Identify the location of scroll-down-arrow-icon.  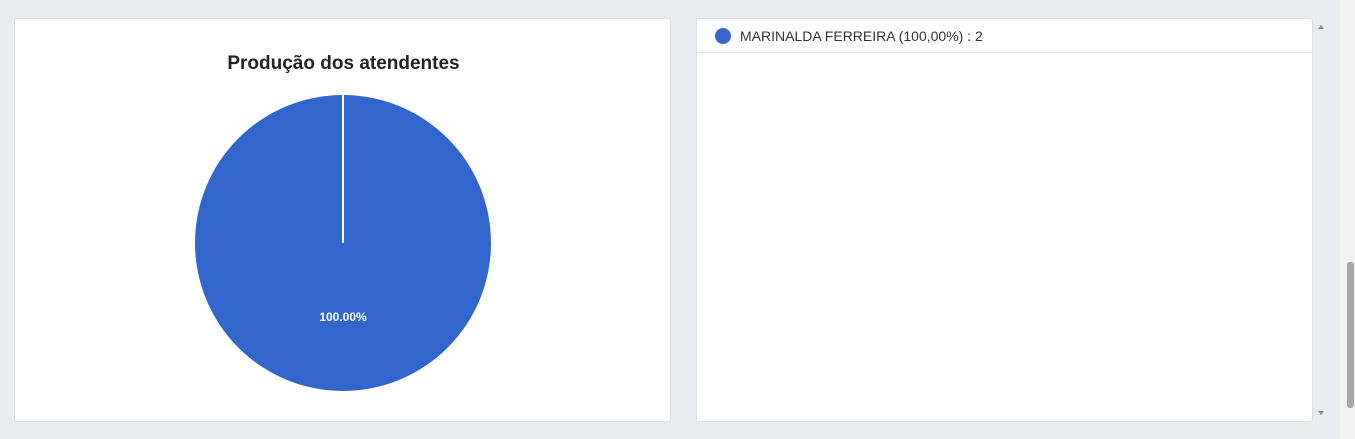
(1321, 413).